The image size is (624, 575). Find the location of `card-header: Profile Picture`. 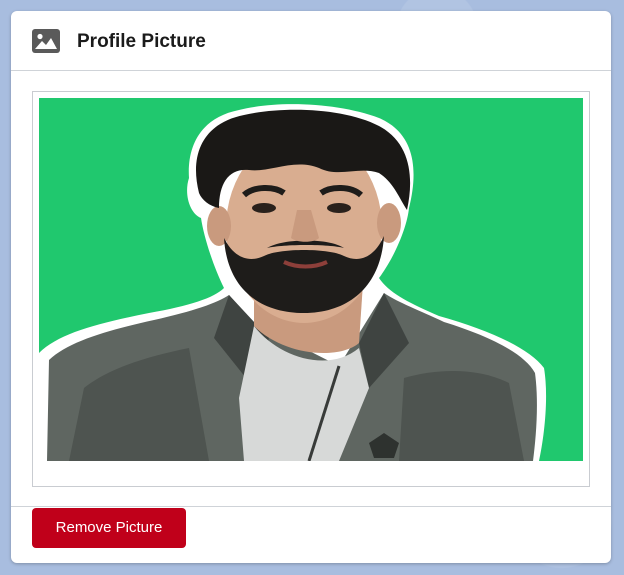

card-header: Profile Picture is located at coordinates (311, 41).